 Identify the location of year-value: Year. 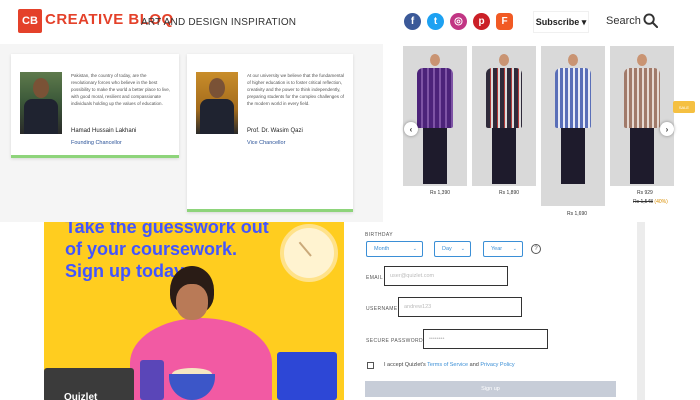
(497, 249).